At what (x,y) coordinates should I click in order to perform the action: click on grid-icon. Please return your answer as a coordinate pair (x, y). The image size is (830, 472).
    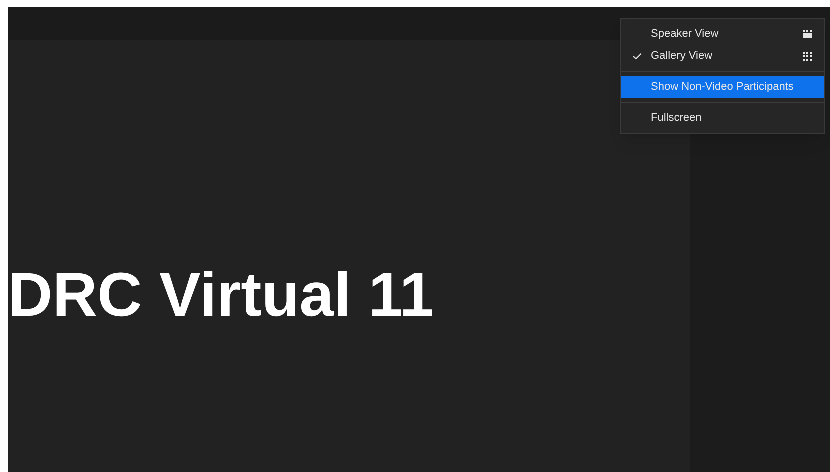
    Looking at the image, I should click on (807, 56).